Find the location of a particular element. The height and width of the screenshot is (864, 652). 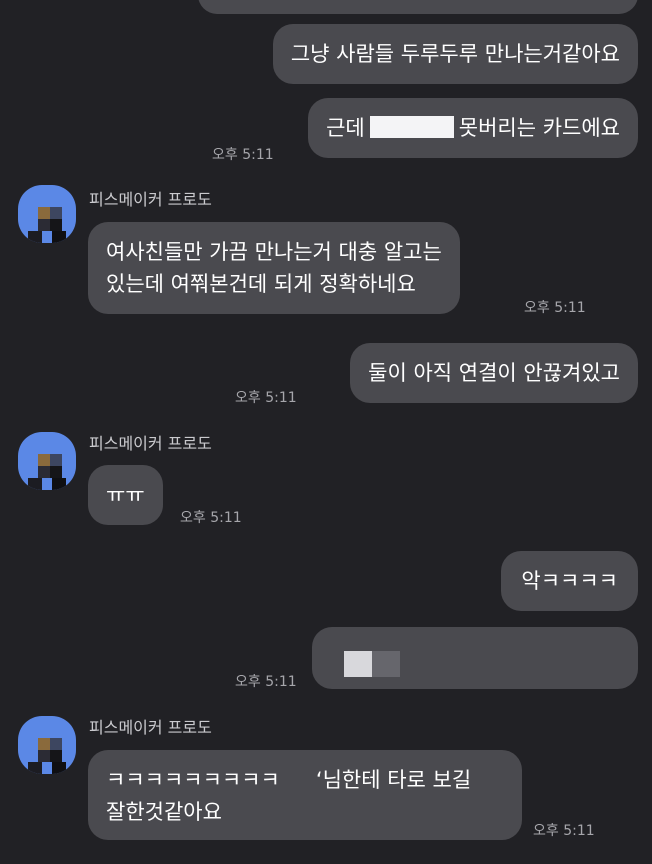

message-bubble-outgoing: 둘이 아직 연결이 안끊겨있고 is located at coordinates (494, 373).